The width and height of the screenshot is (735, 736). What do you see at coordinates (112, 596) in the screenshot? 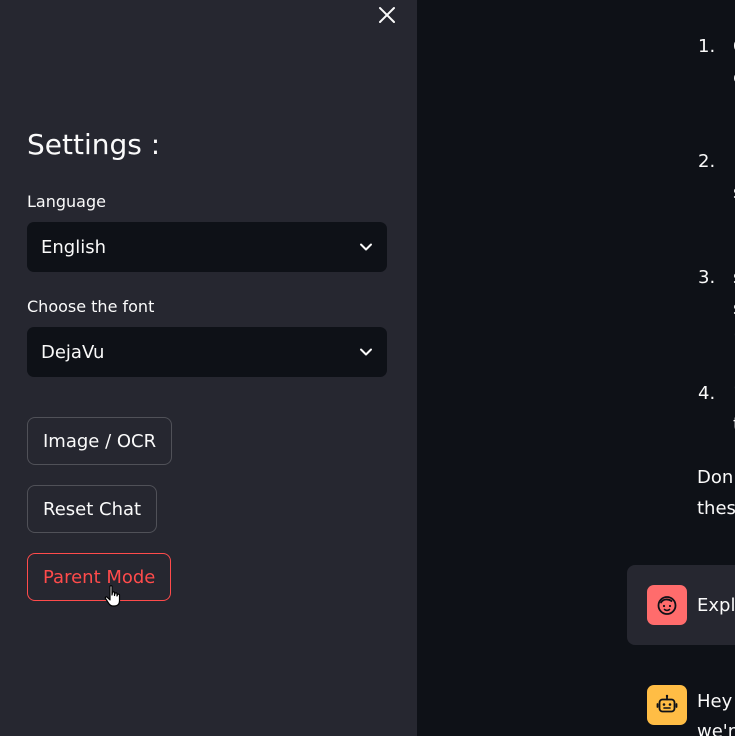
I see `hand-pointer-icon` at bounding box center [112, 596].